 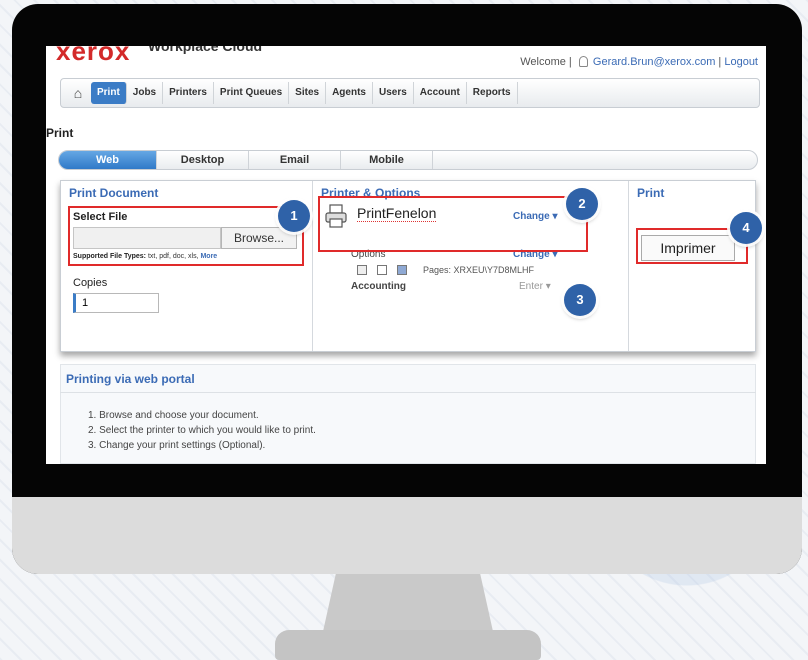 I want to click on print-document-title: Print Document, so click(x=114, y=193).